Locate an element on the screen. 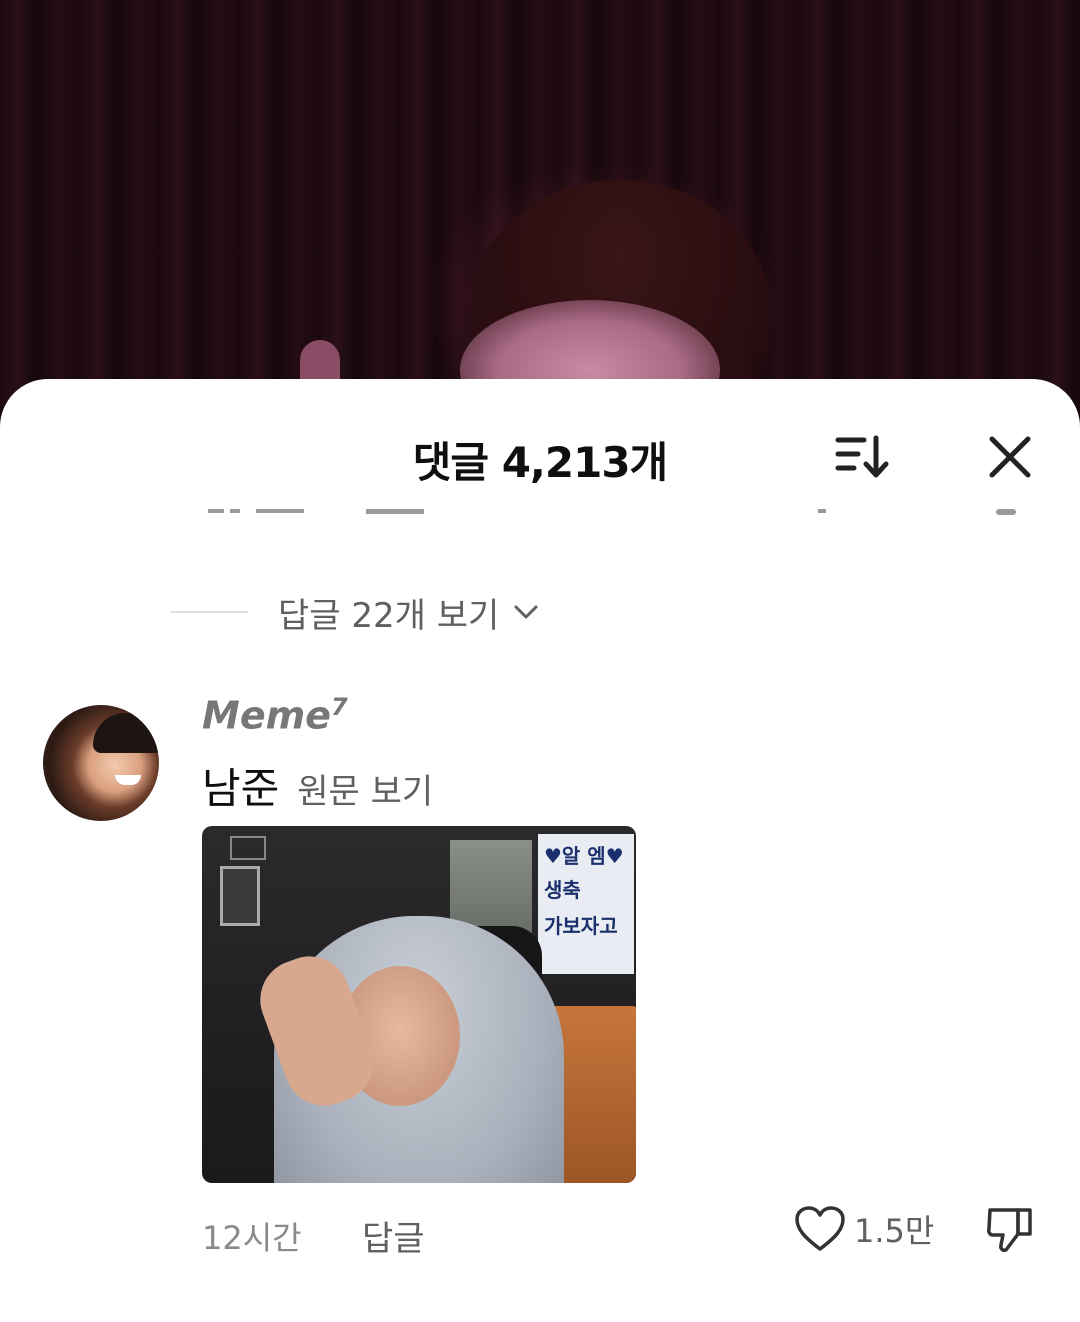  chevron-down-icon is located at coordinates (526, 612).